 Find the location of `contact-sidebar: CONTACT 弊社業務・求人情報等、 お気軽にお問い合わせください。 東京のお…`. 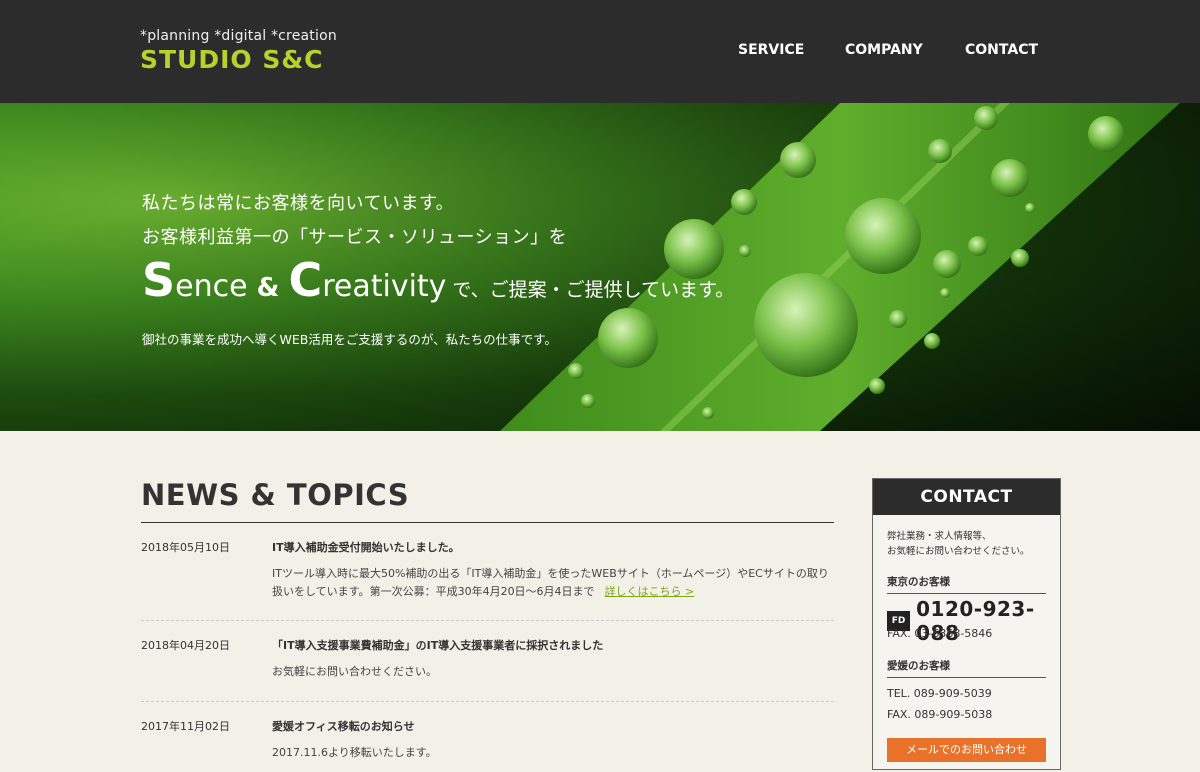

contact-sidebar: CONTACT 弊社業務・求人情報等、 お気軽にお問い合わせください。 東京のお… is located at coordinates (966, 624).